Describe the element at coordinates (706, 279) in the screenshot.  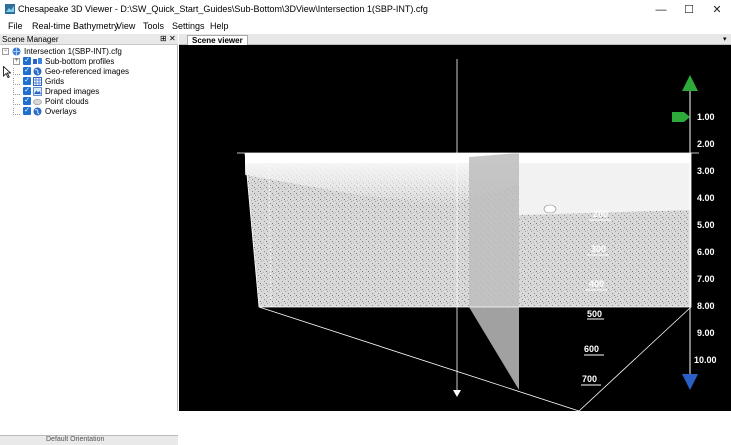
I see `depth-label: 7.00` at that location.